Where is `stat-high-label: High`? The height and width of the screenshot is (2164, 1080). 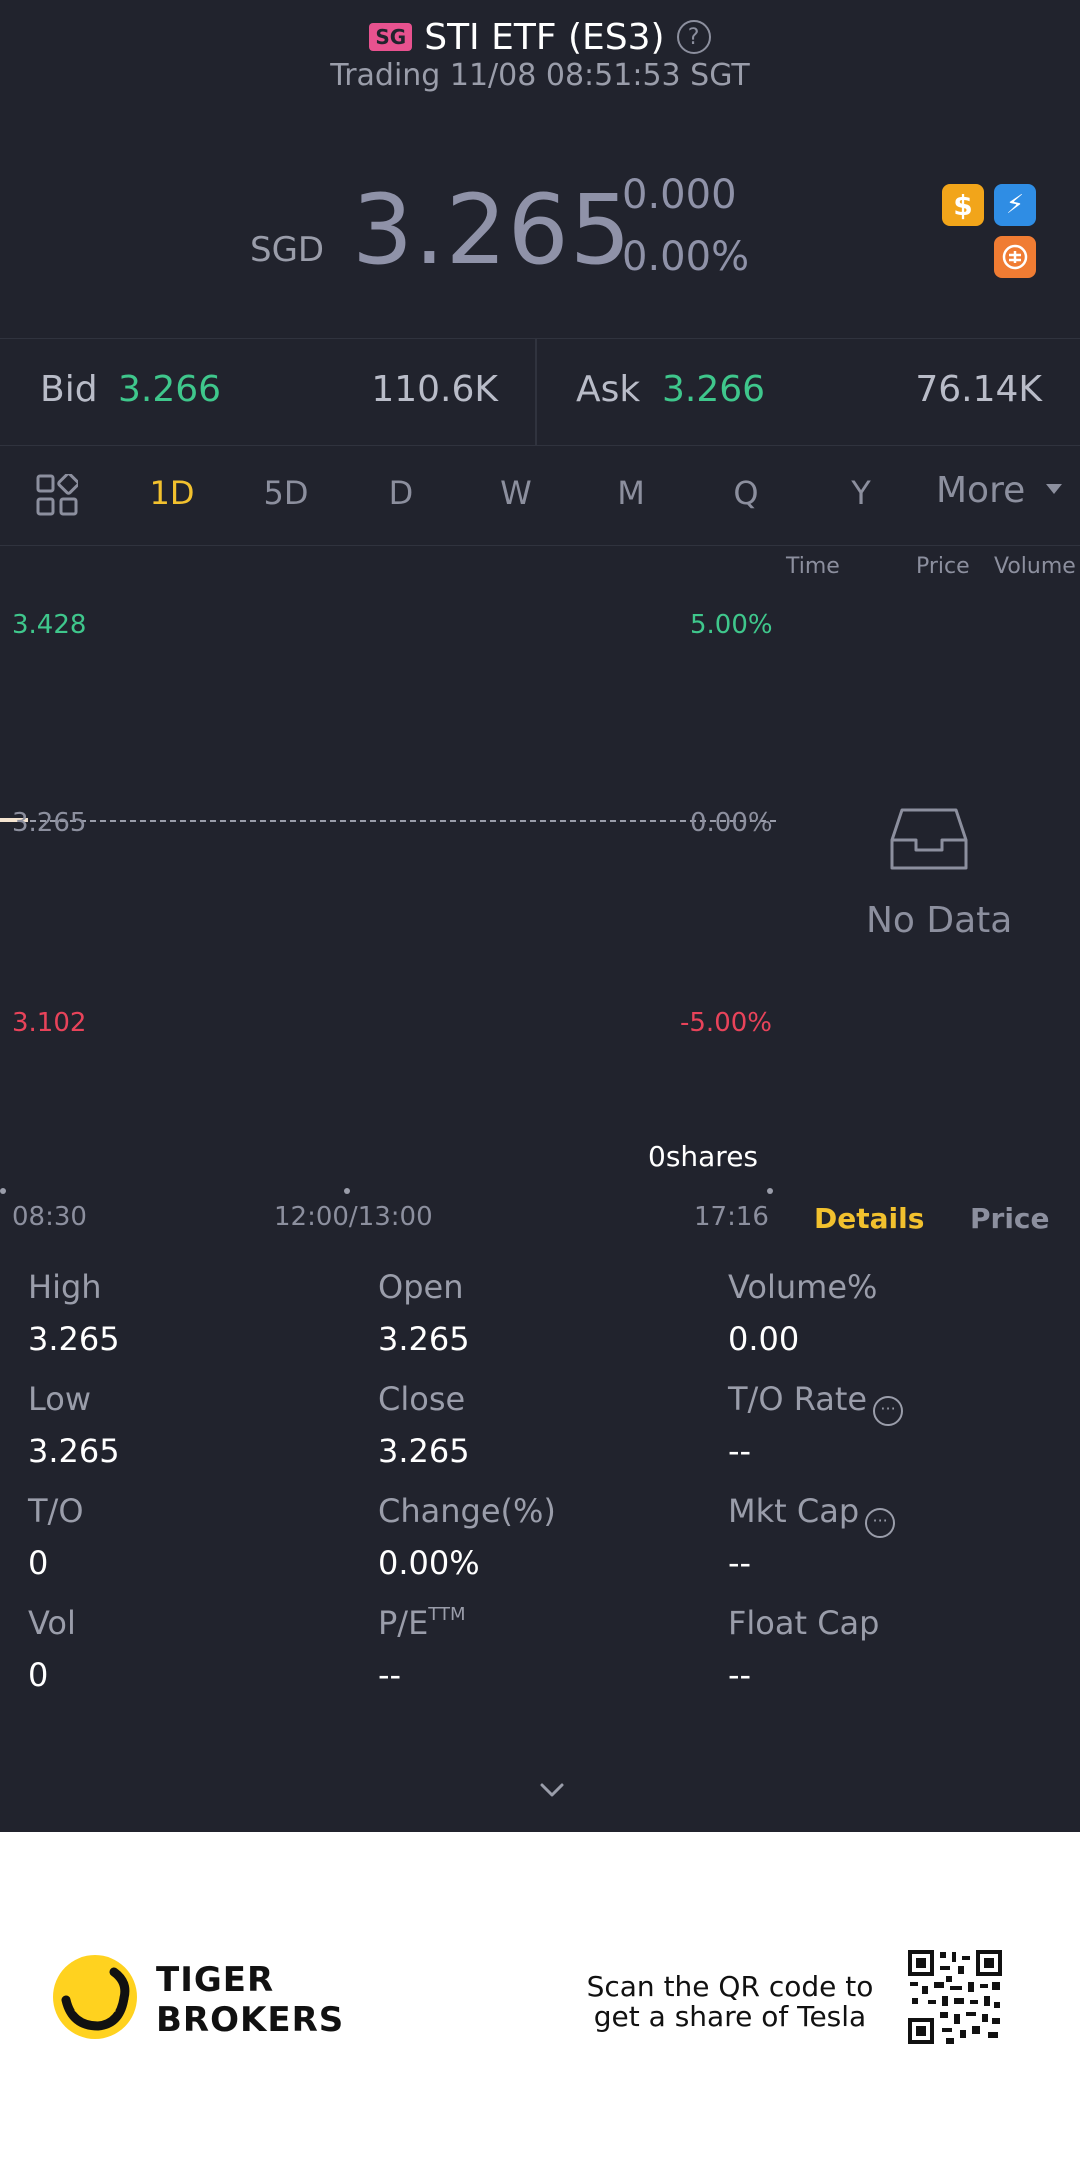
stat-high-label: High is located at coordinates (65, 1287).